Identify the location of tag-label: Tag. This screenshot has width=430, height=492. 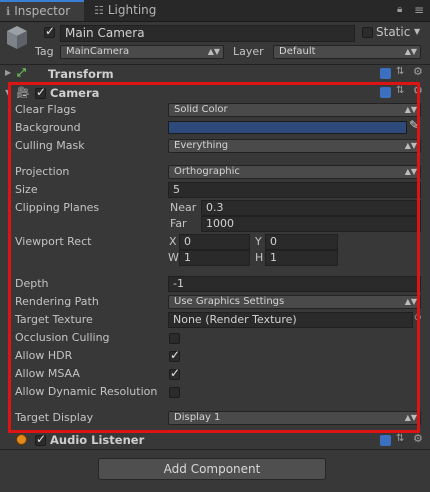
(44, 51).